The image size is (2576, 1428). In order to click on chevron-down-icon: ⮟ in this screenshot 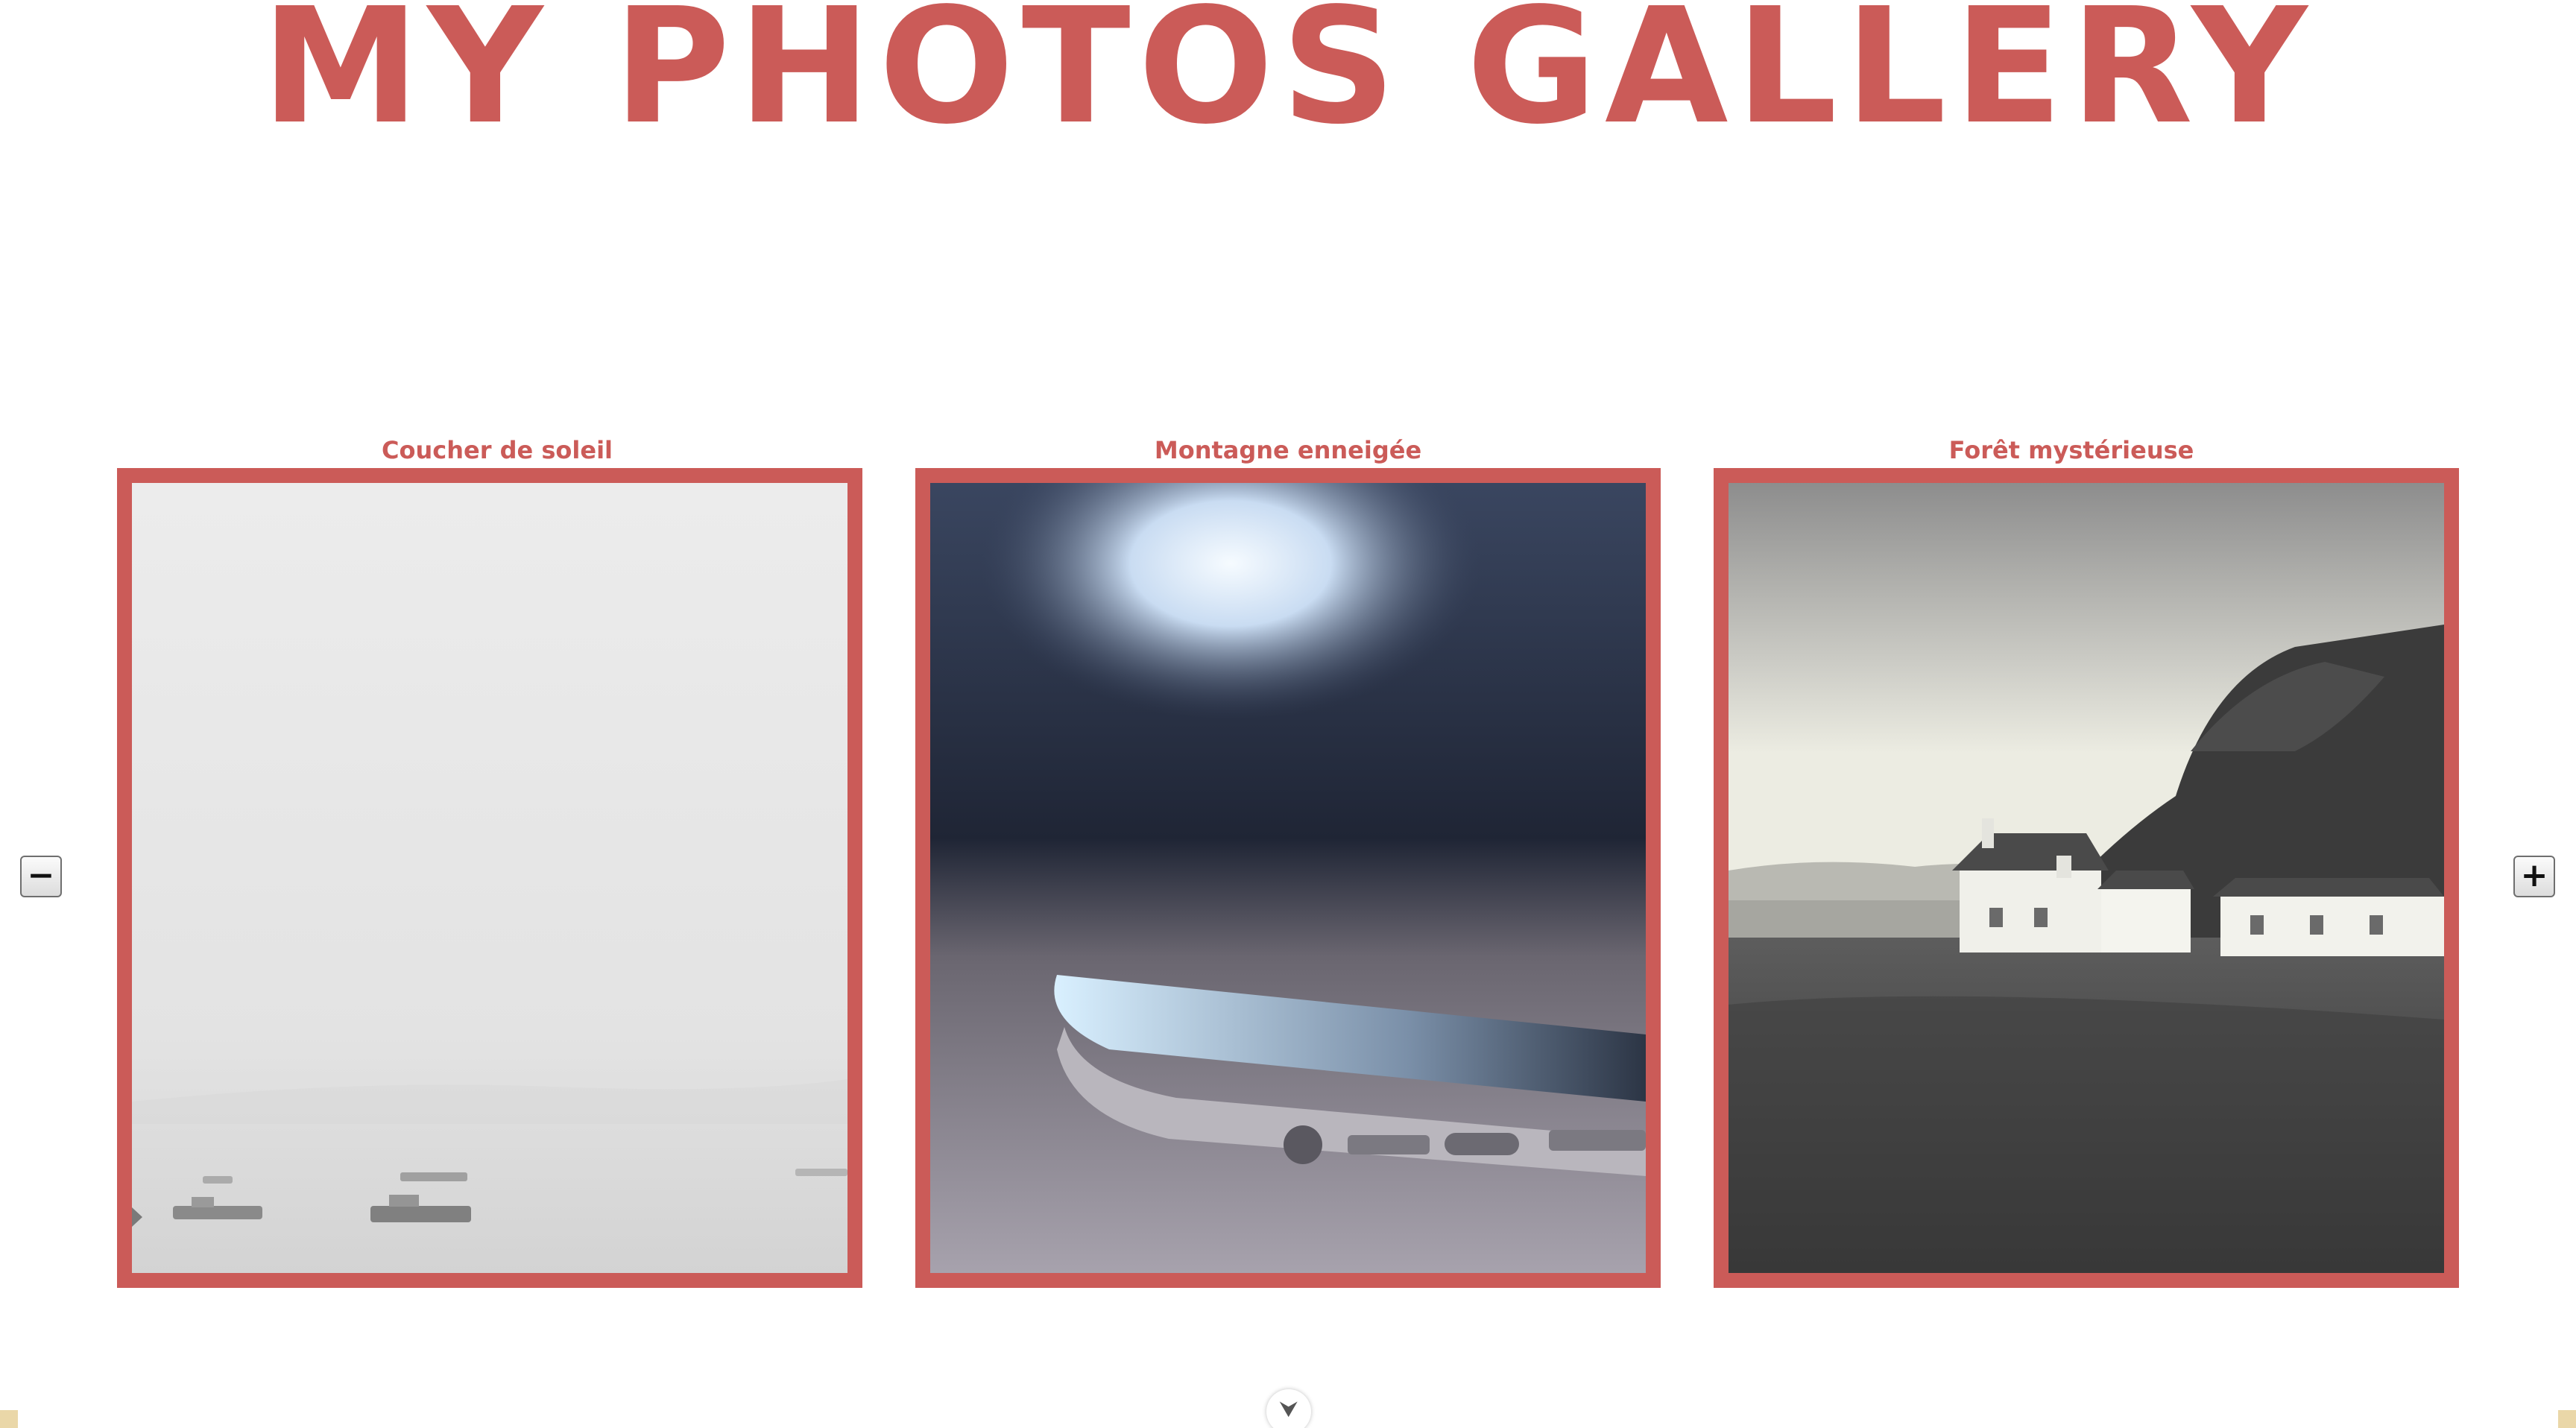, I will do `click(1288, 1408)`.